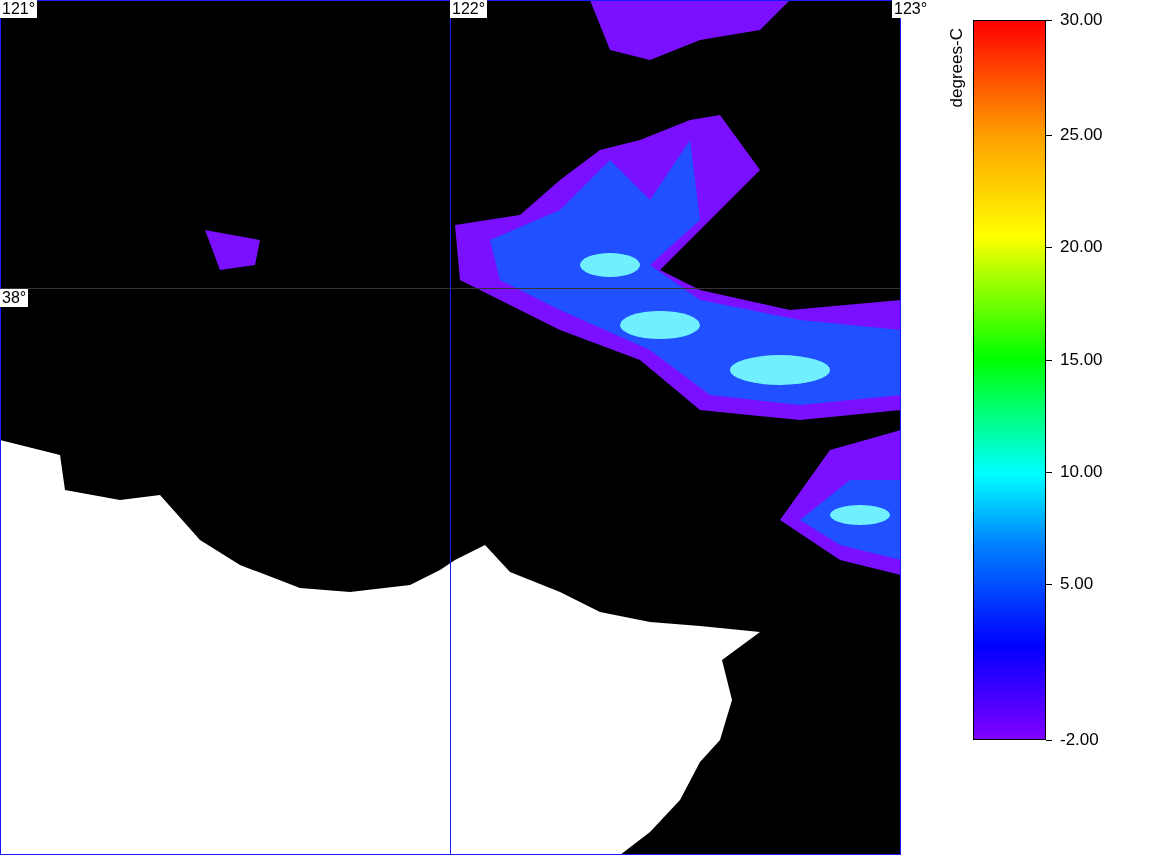  What do you see at coordinates (1081, 247) in the screenshot?
I see `scale-tick-label: 20.00` at bounding box center [1081, 247].